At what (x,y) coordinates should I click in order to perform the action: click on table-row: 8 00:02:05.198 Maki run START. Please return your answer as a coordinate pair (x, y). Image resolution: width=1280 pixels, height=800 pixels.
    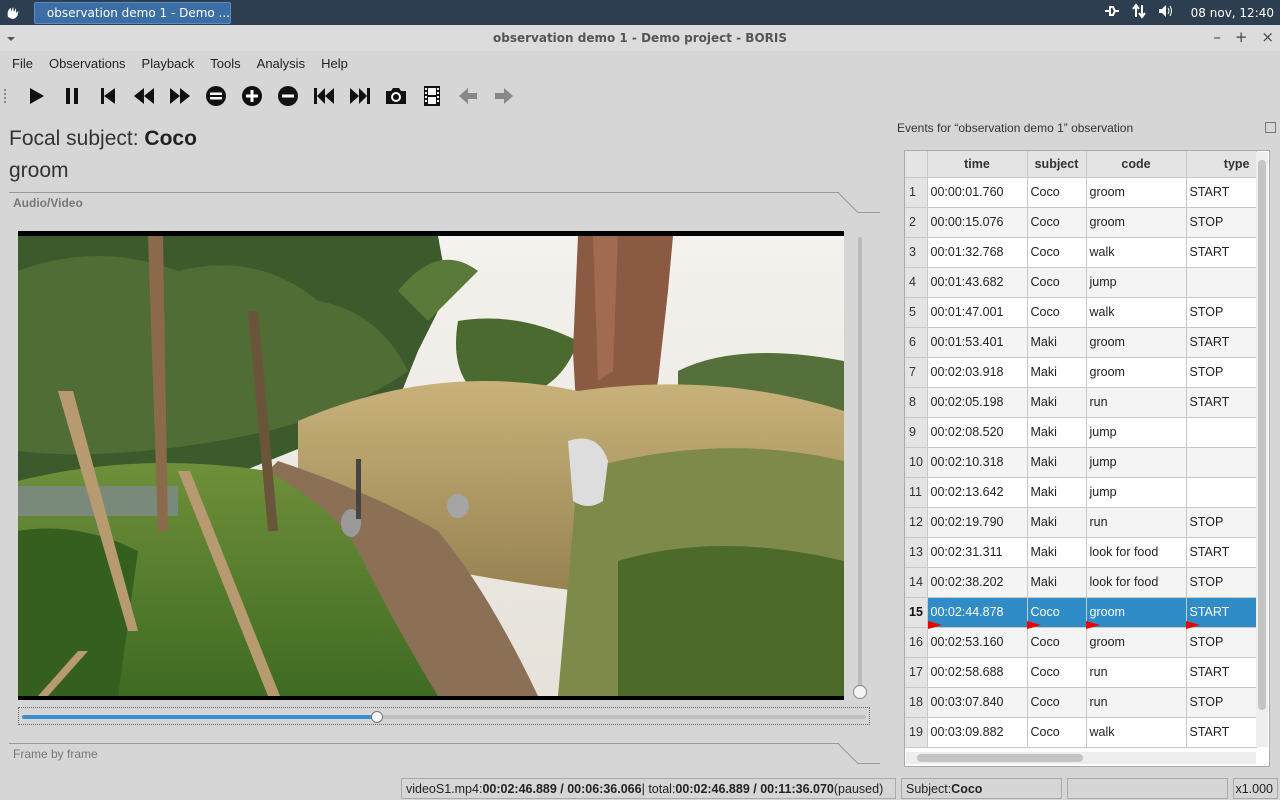
    Looking at the image, I should click on (1081, 402).